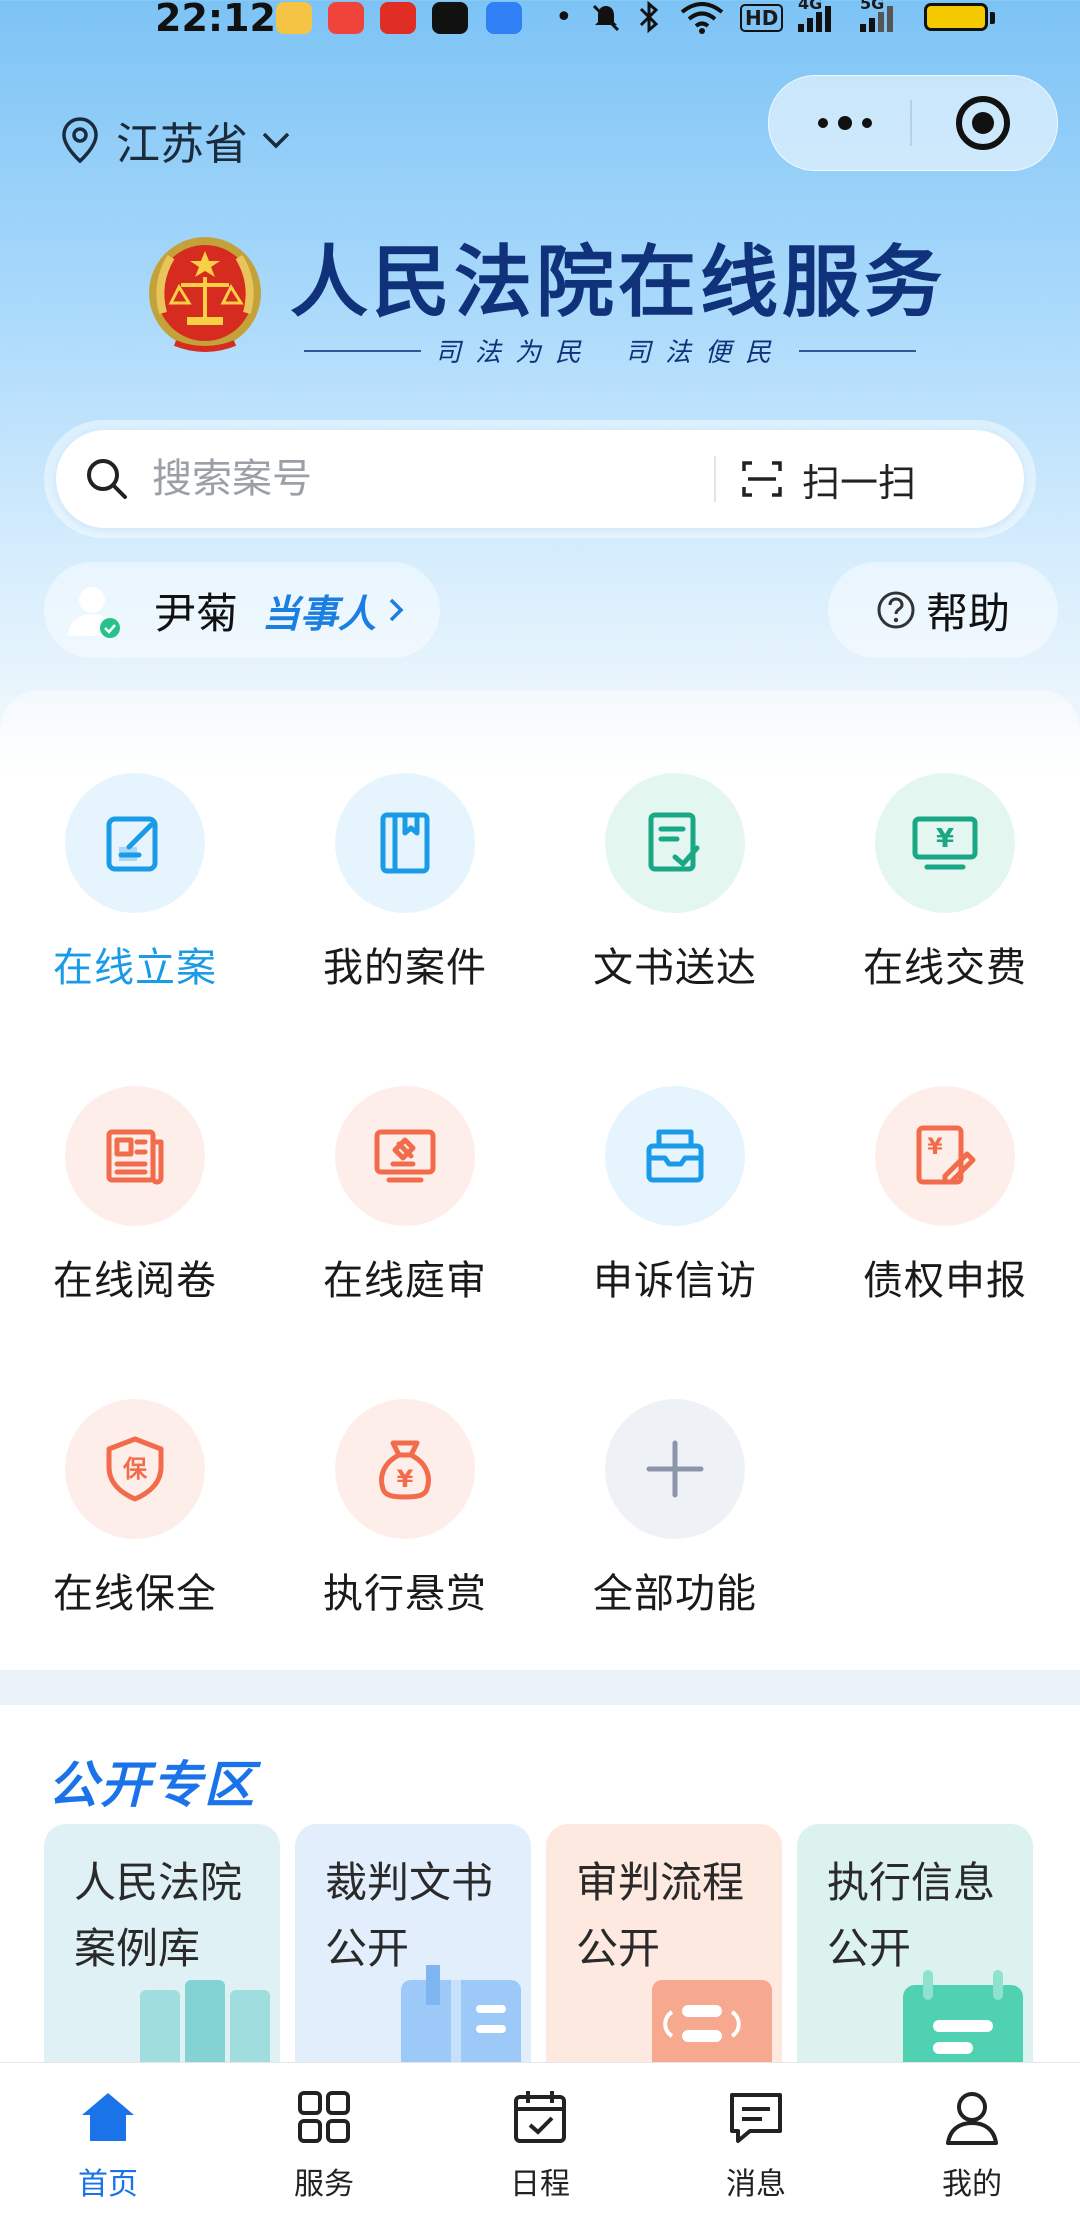 This screenshot has height=2228, width=1080. Describe the element at coordinates (324, 2184) in the screenshot. I see `tab-label: 服务` at that location.